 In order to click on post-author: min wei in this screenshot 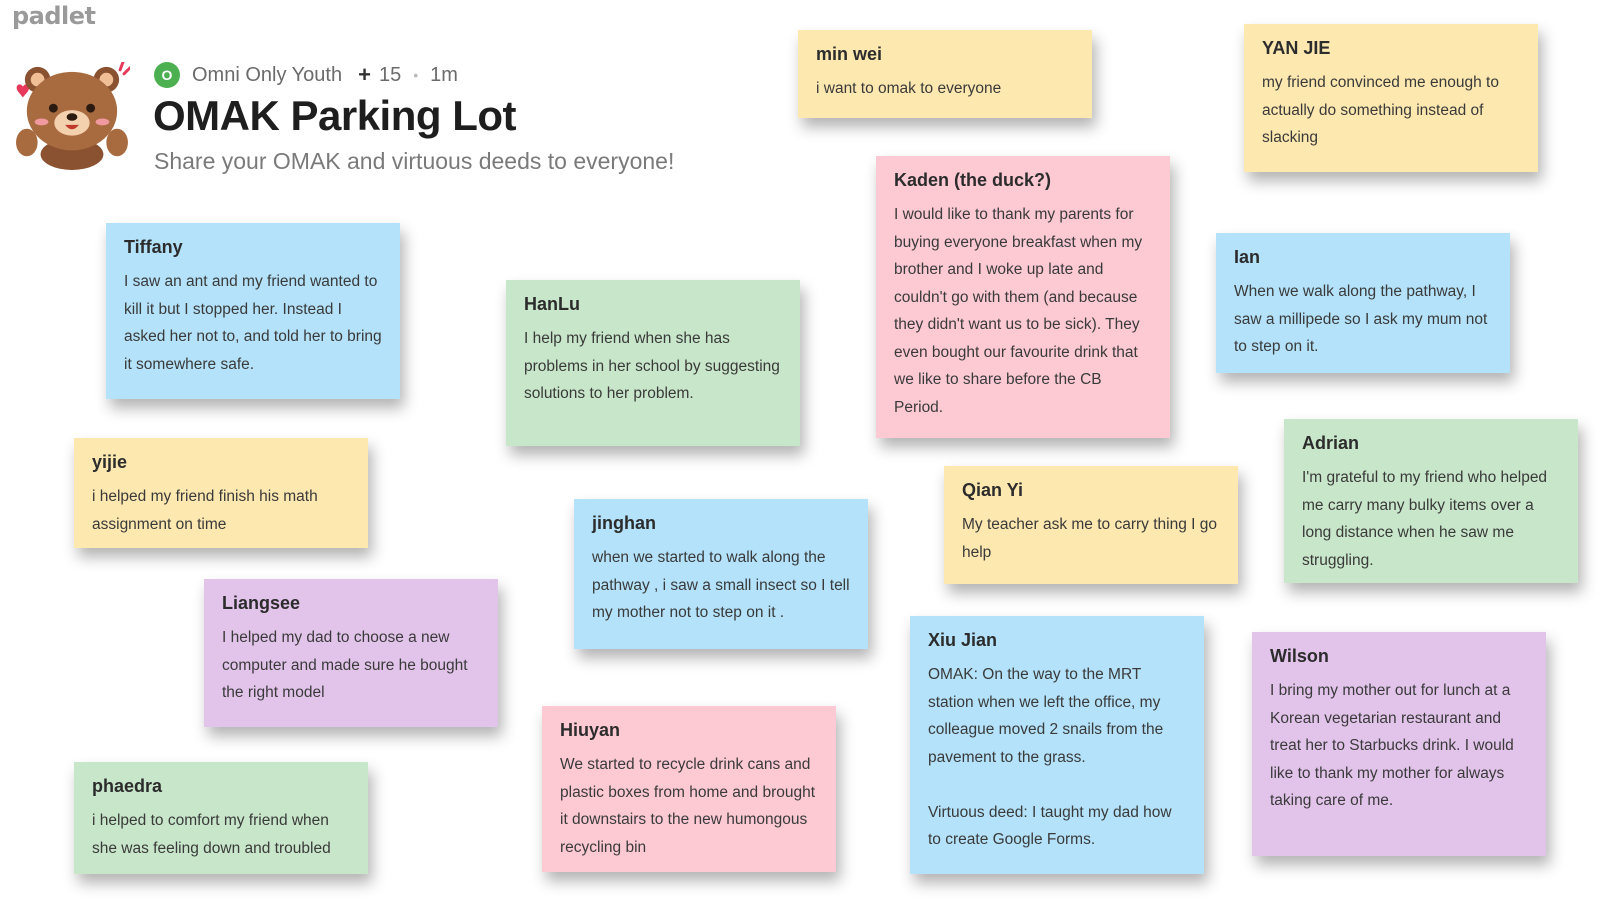, I will do `click(849, 54)`.